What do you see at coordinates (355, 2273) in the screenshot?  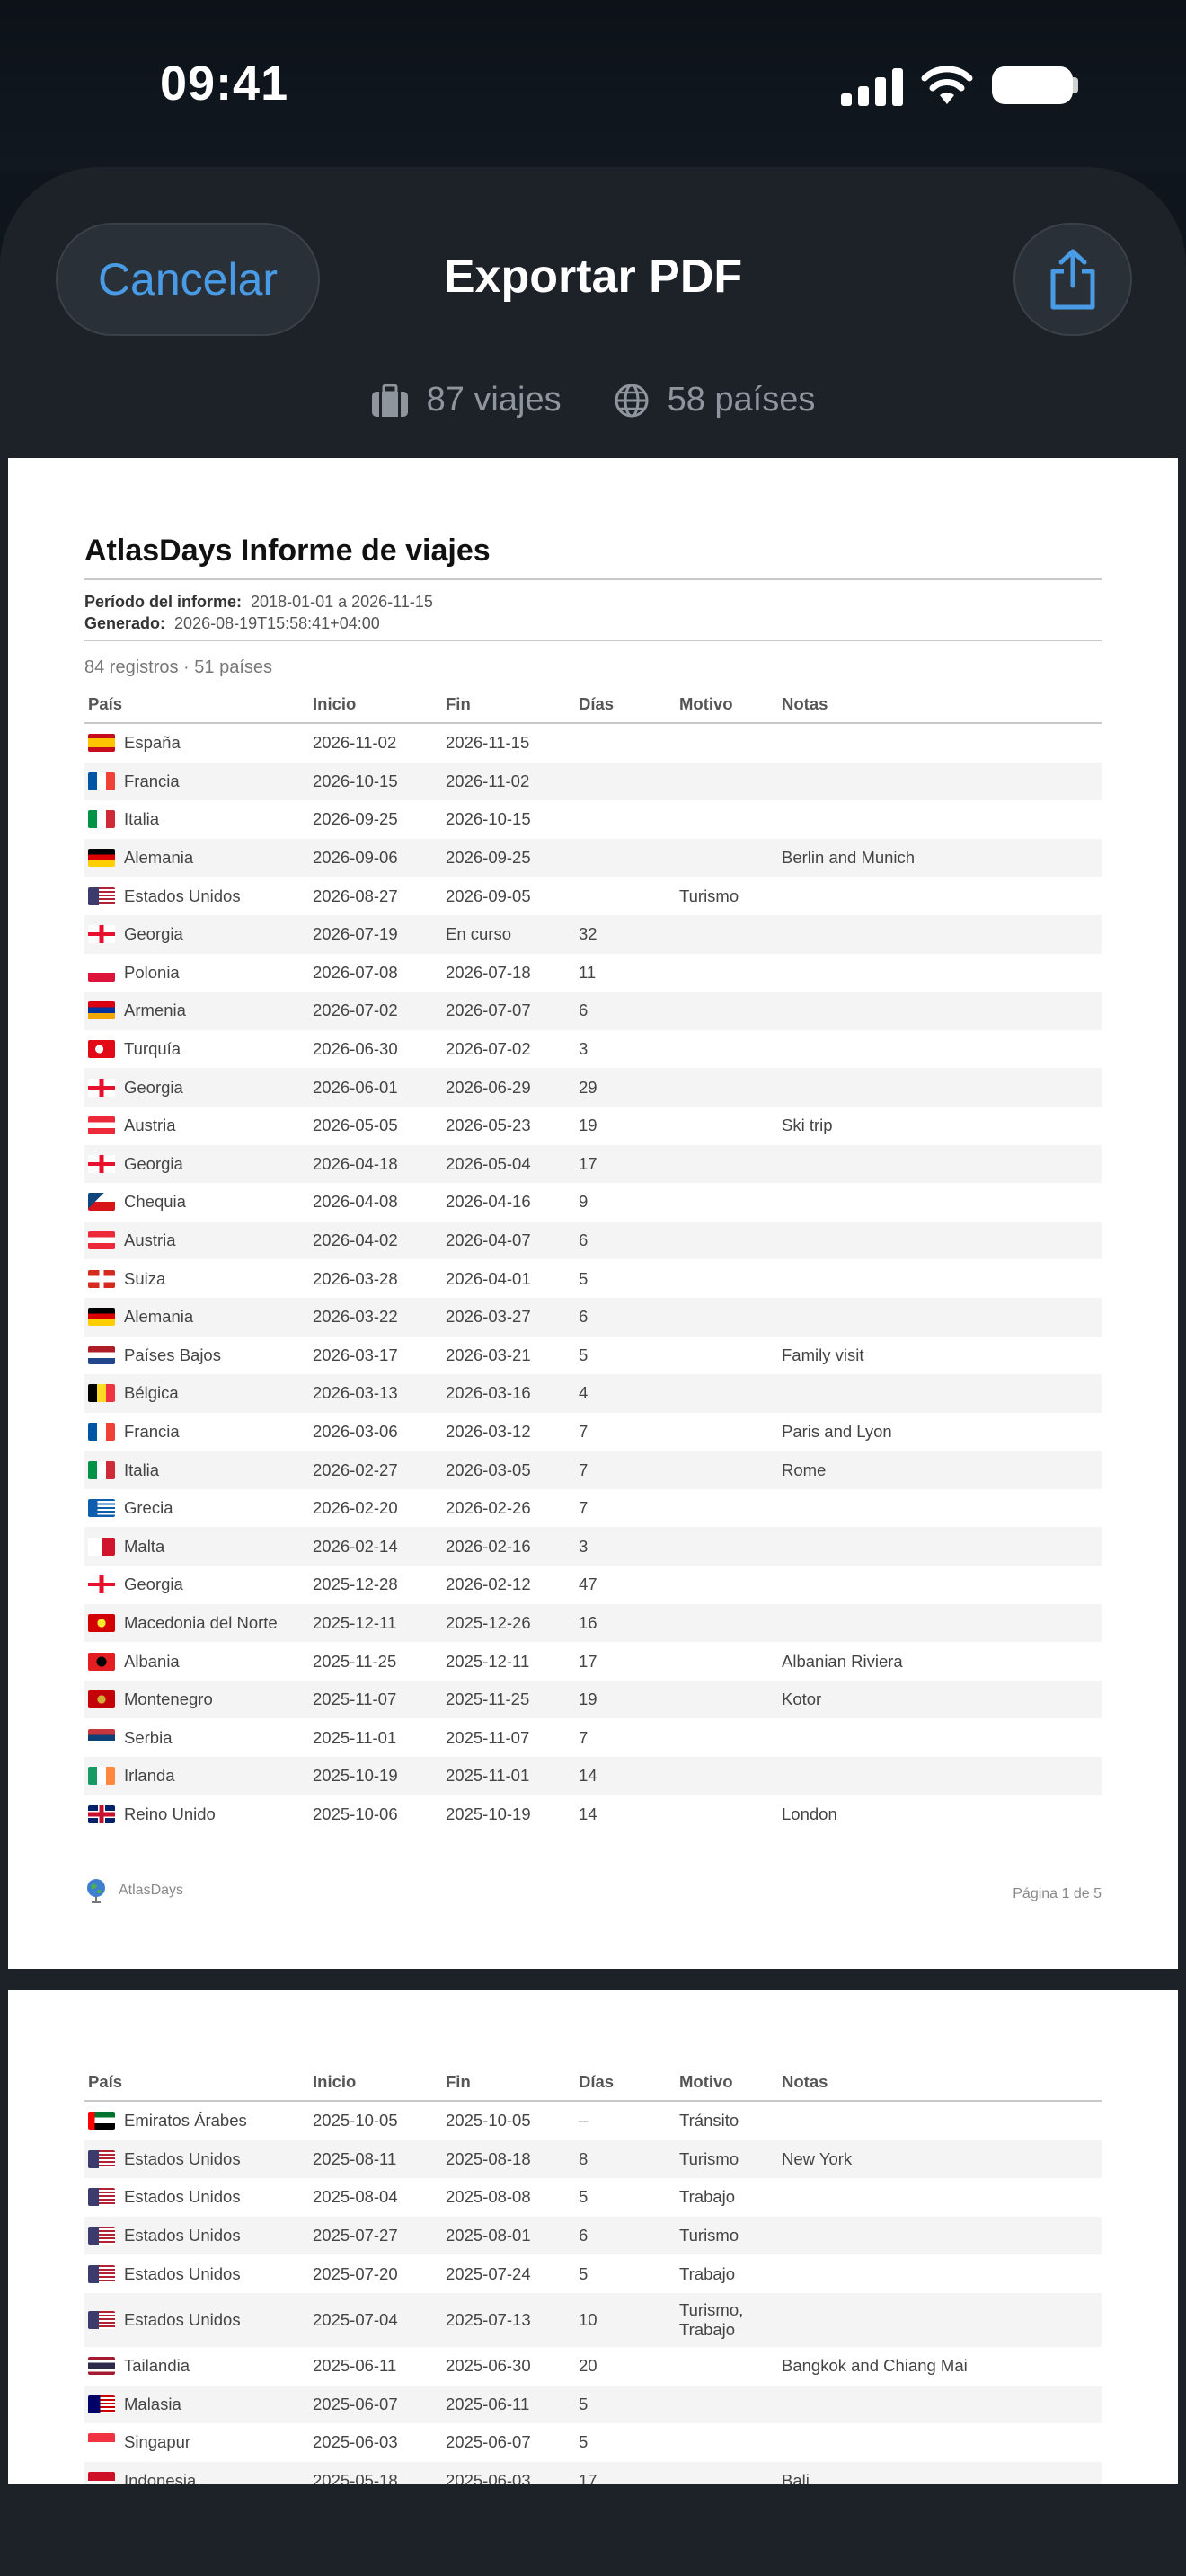 I see `cell-start: 2025-07-20` at bounding box center [355, 2273].